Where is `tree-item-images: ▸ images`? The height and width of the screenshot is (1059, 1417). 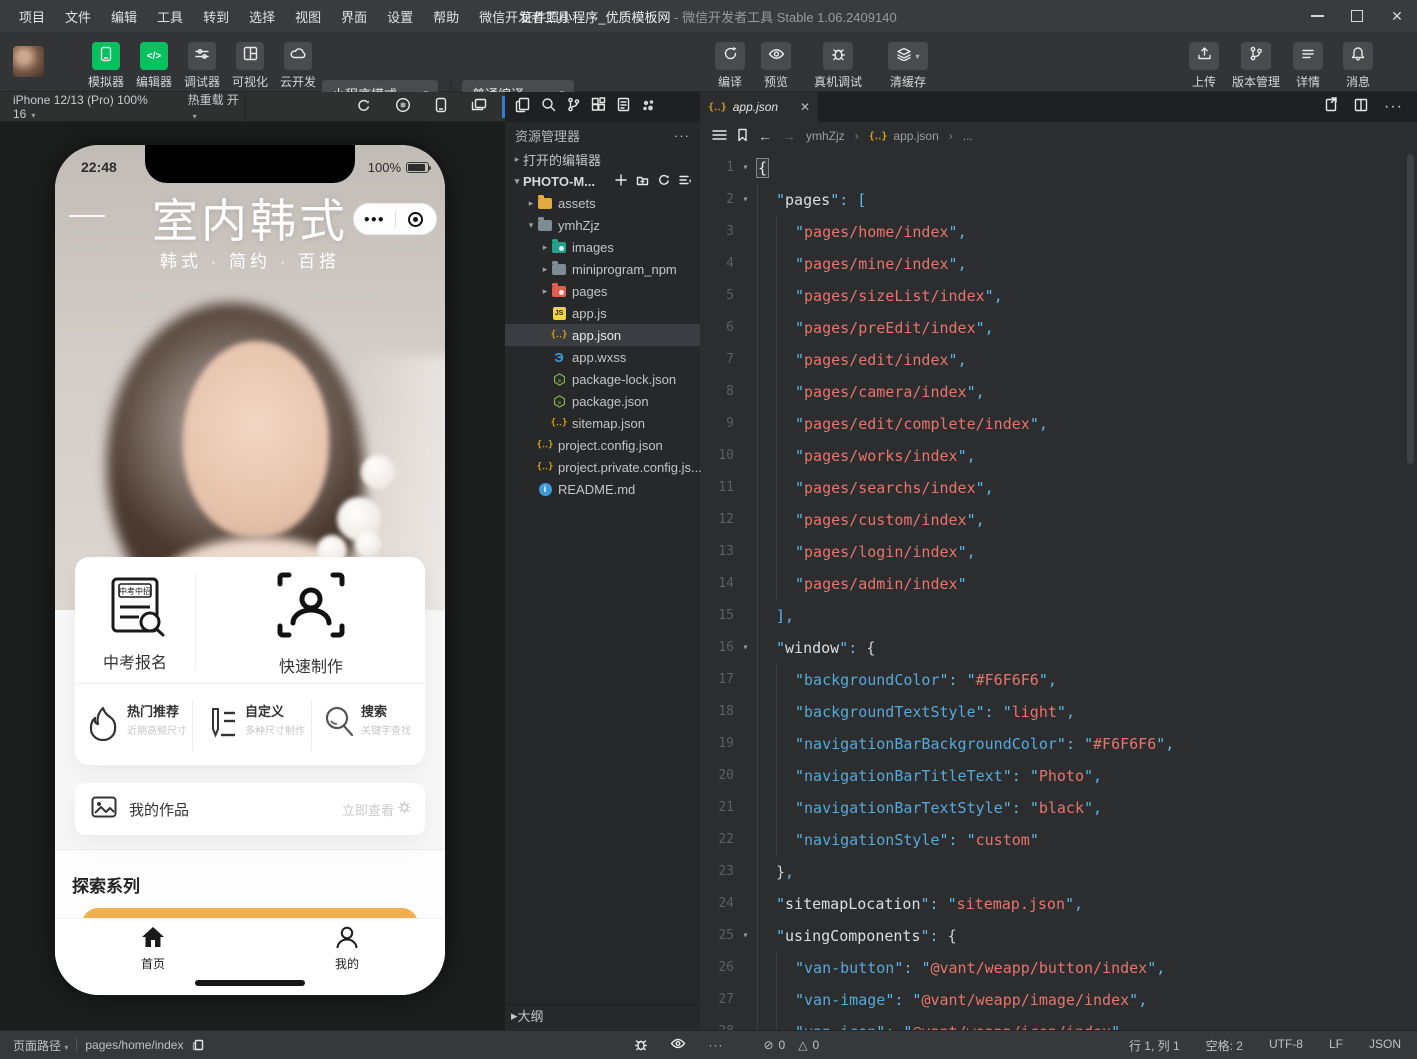
tree-item-images: ▸ images is located at coordinates (602, 247).